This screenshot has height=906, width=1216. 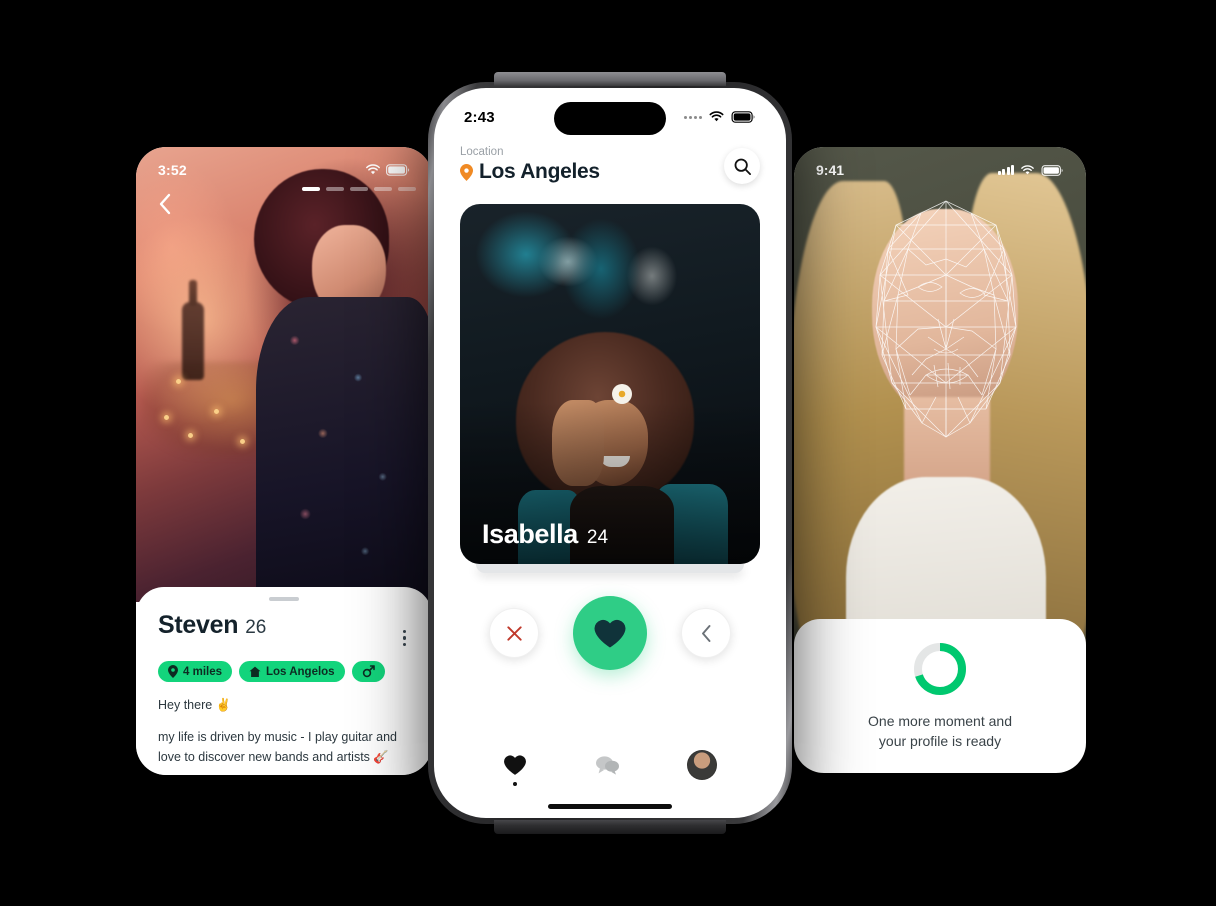 I want to click on pill-gender, so click(x=368, y=671).